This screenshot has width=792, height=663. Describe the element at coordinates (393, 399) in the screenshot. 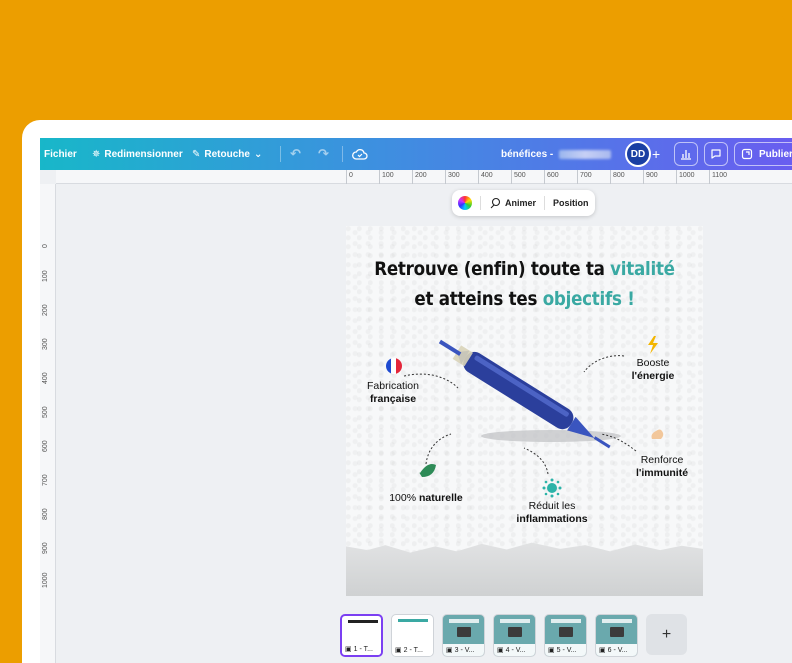

I see `feature-bold: française` at that location.